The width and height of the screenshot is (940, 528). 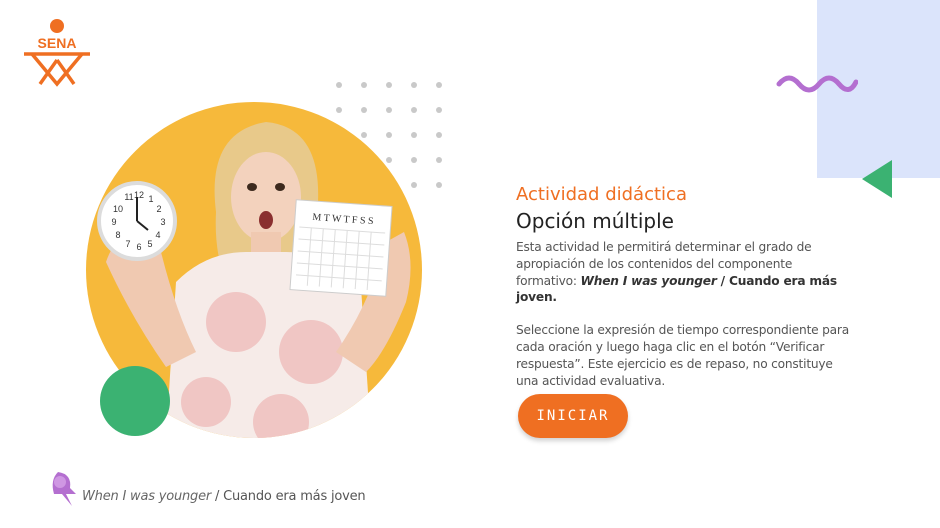 What do you see at coordinates (113, 222) in the screenshot?
I see `svg-text: 9` at bounding box center [113, 222].